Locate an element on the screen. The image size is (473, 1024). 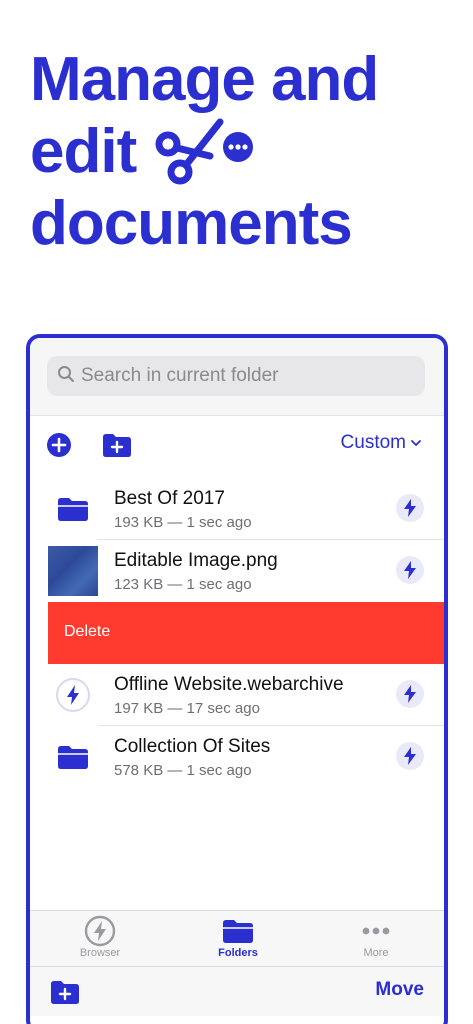
file-meta: 578 KB — 1 sec ago is located at coordinates (183, 770).